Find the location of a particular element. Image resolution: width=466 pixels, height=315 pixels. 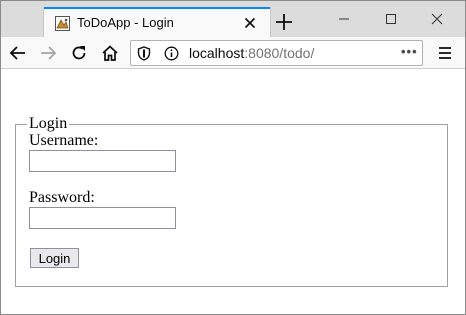

plus-icon is located at coordinates (284, 22).